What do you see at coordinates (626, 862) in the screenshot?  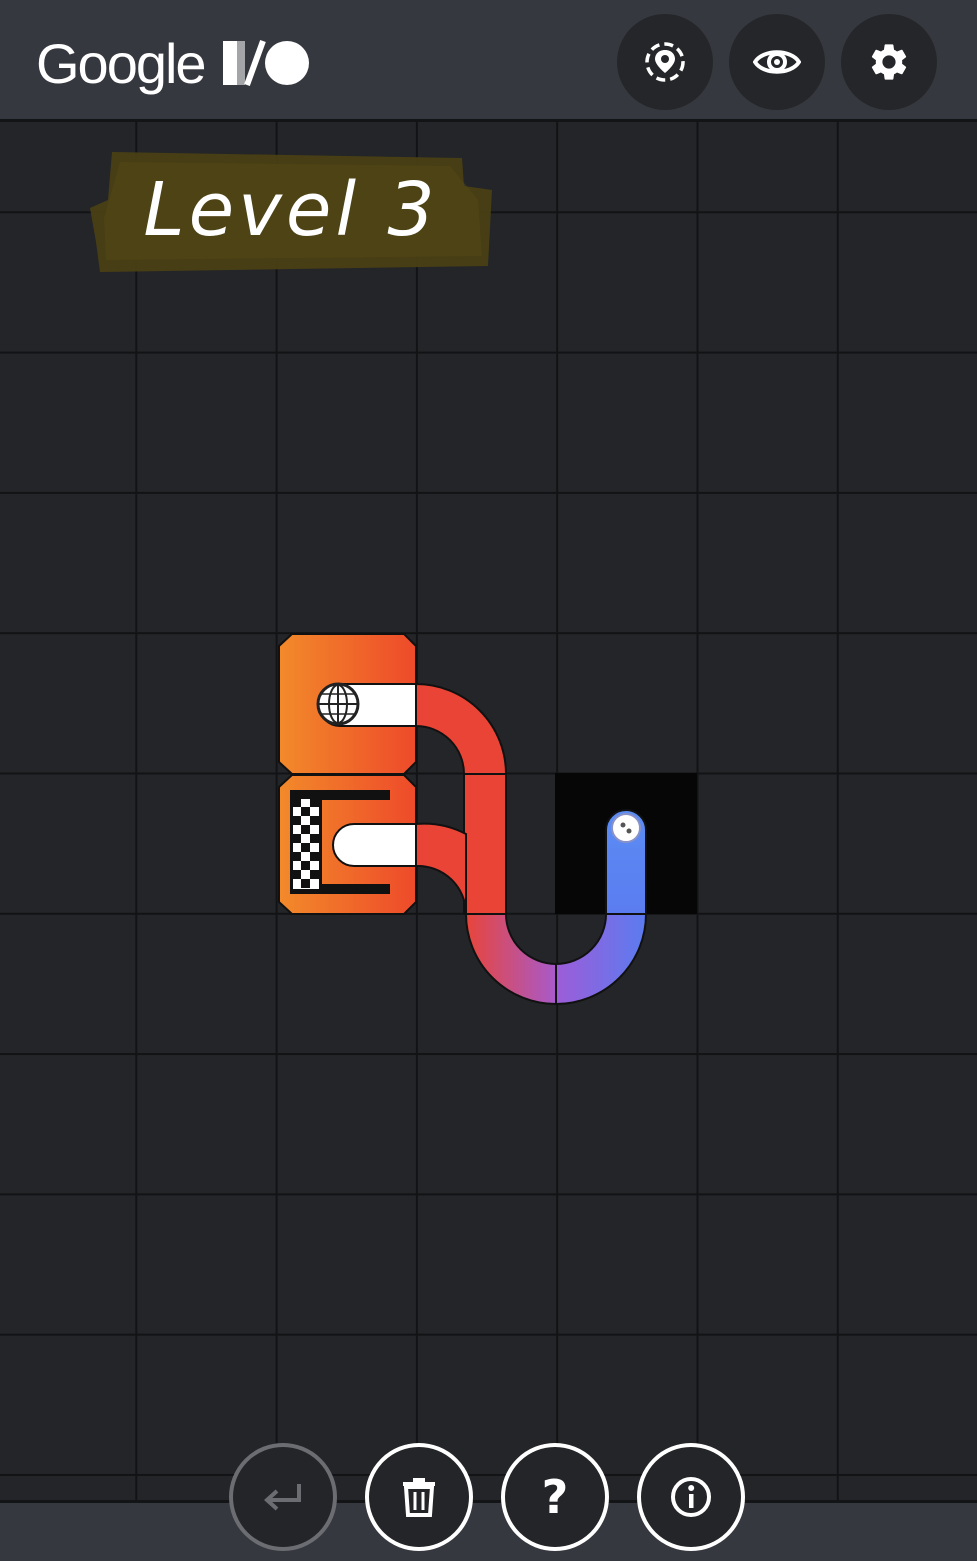 I see `track-end-segment` at bounding box center [626, 862].